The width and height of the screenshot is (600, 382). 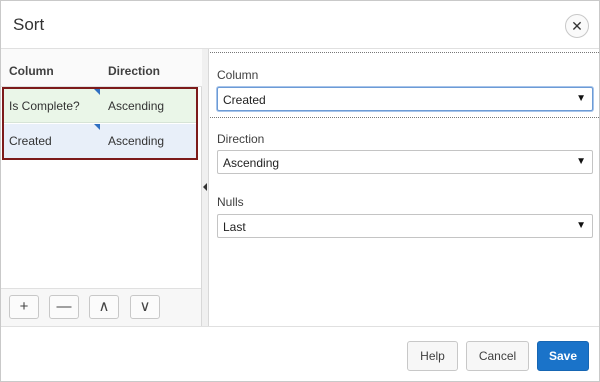 What do you see at coordinates (432, 356) in the screenshot?
I see `help-button: Help` at bounding box center [432, 356].